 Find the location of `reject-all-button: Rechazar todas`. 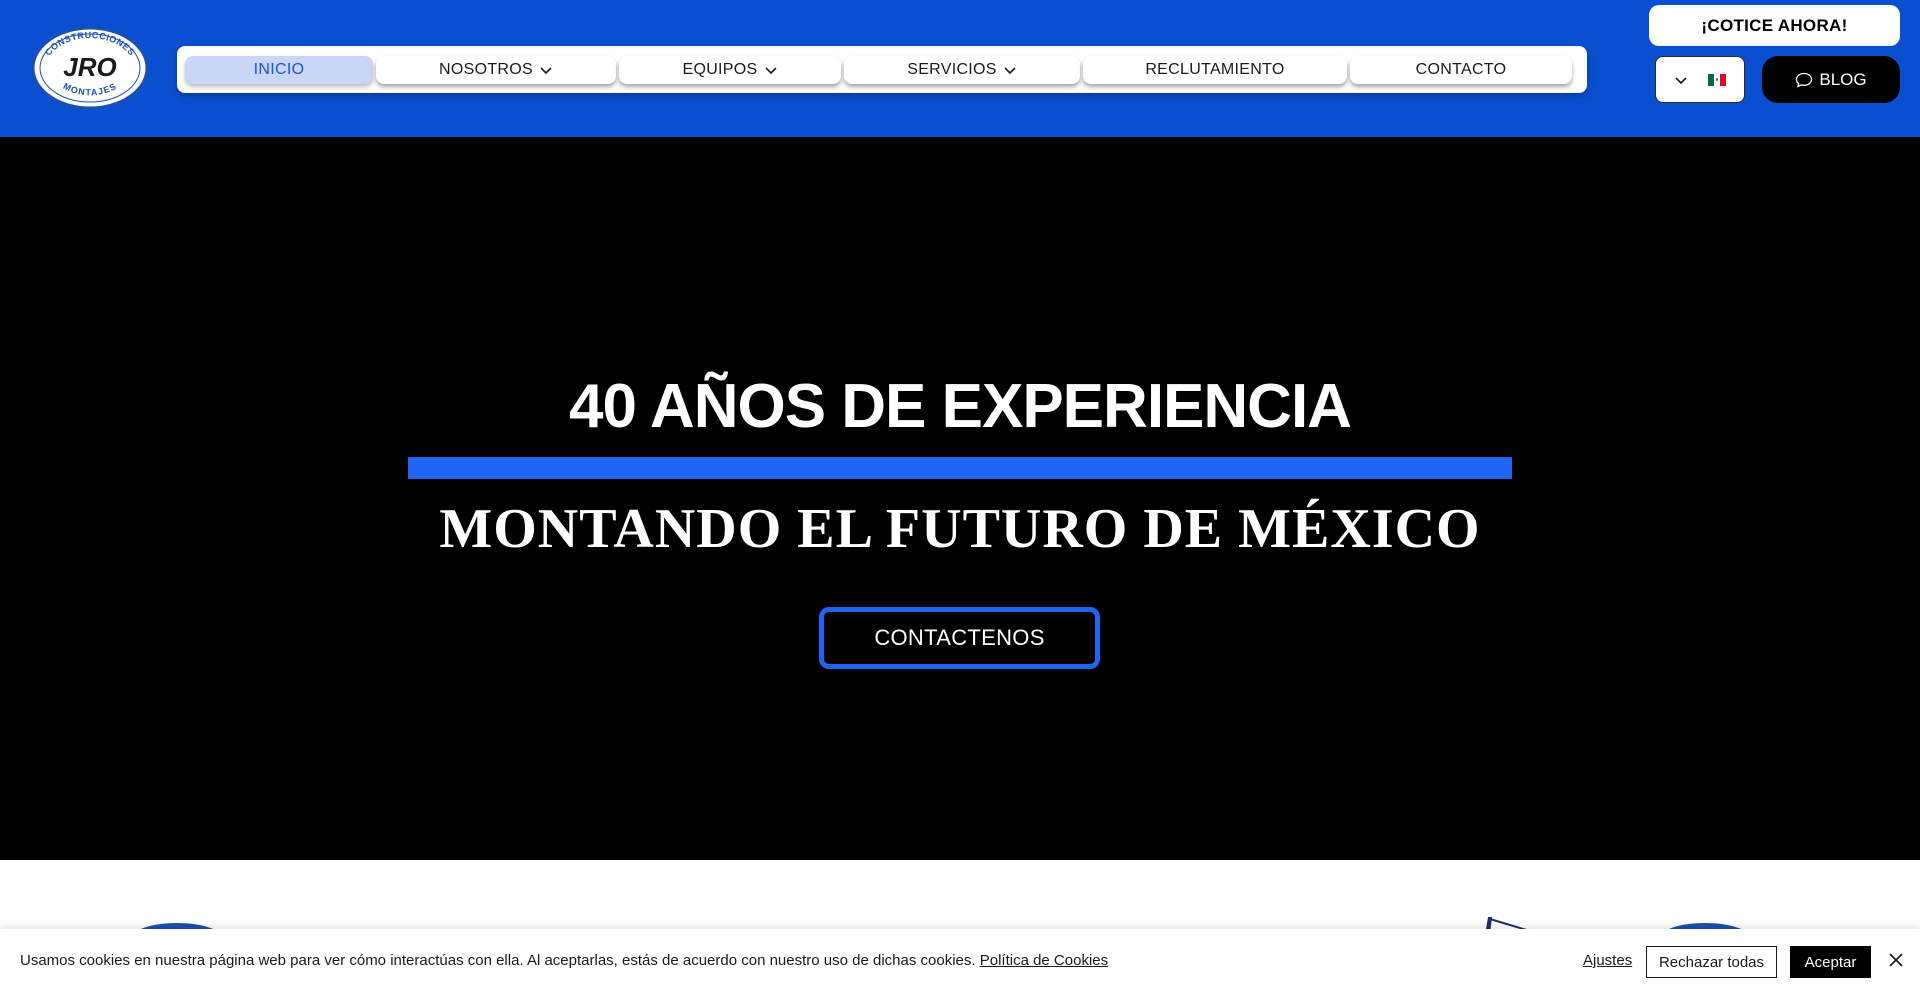

reject-all-button: Rechazar todas is located at coordinates (1711, 962).